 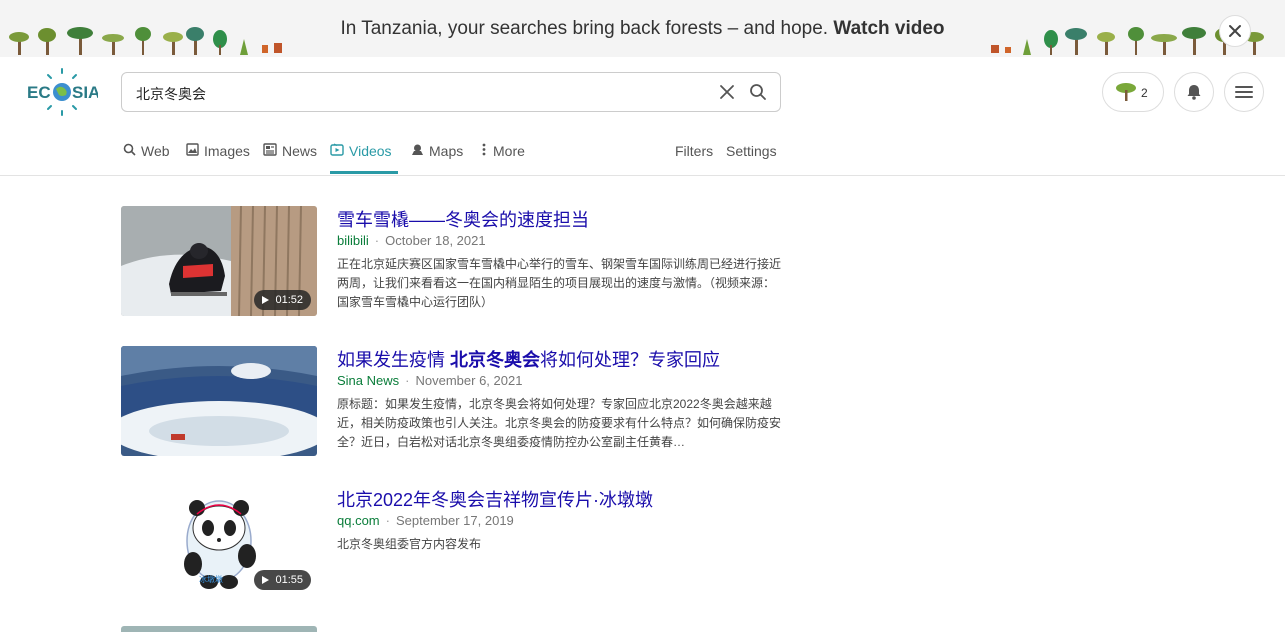 I want to click on tree-icon, so click(x=1126, y=92).